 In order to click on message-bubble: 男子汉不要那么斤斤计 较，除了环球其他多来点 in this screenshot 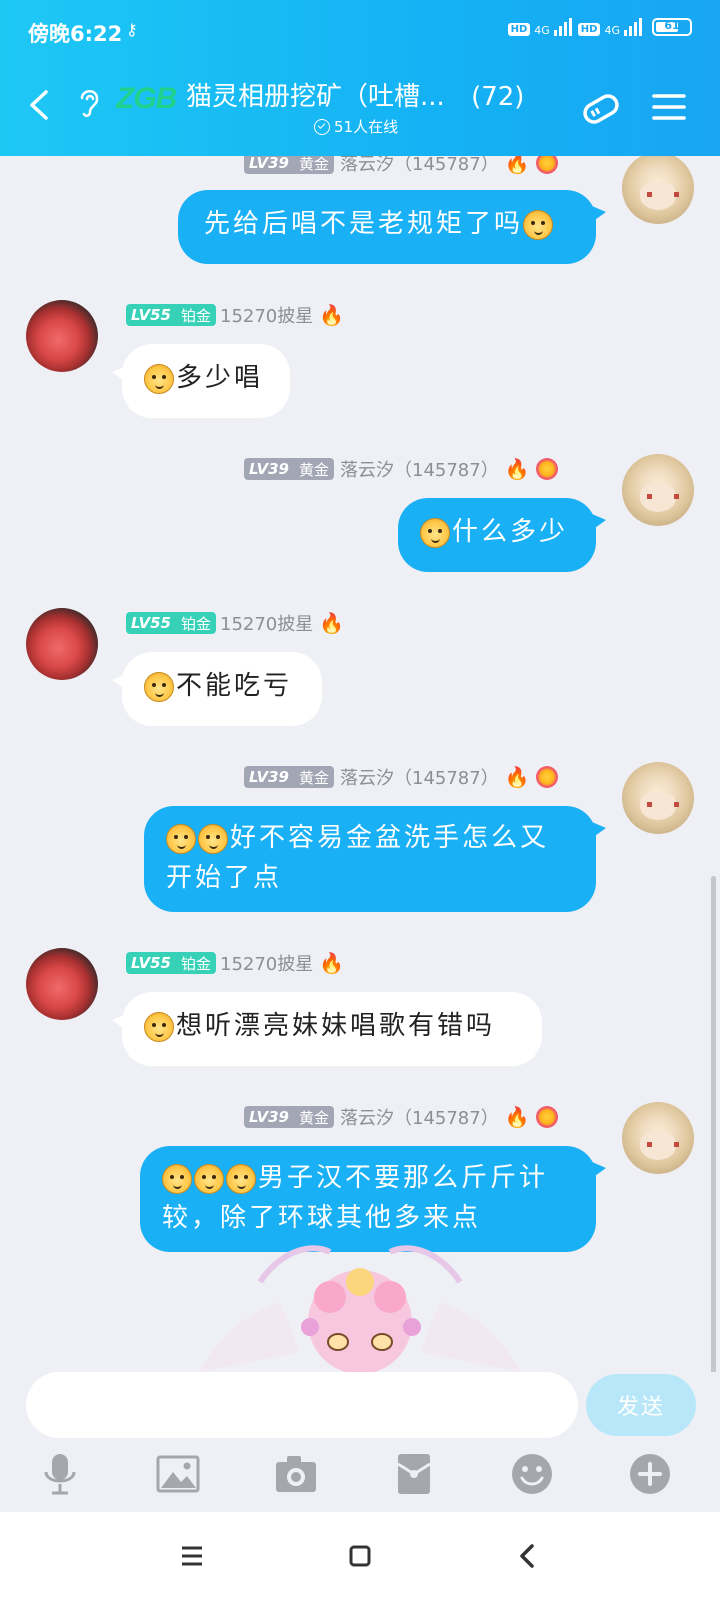, I will do `click(373, 1199)`.